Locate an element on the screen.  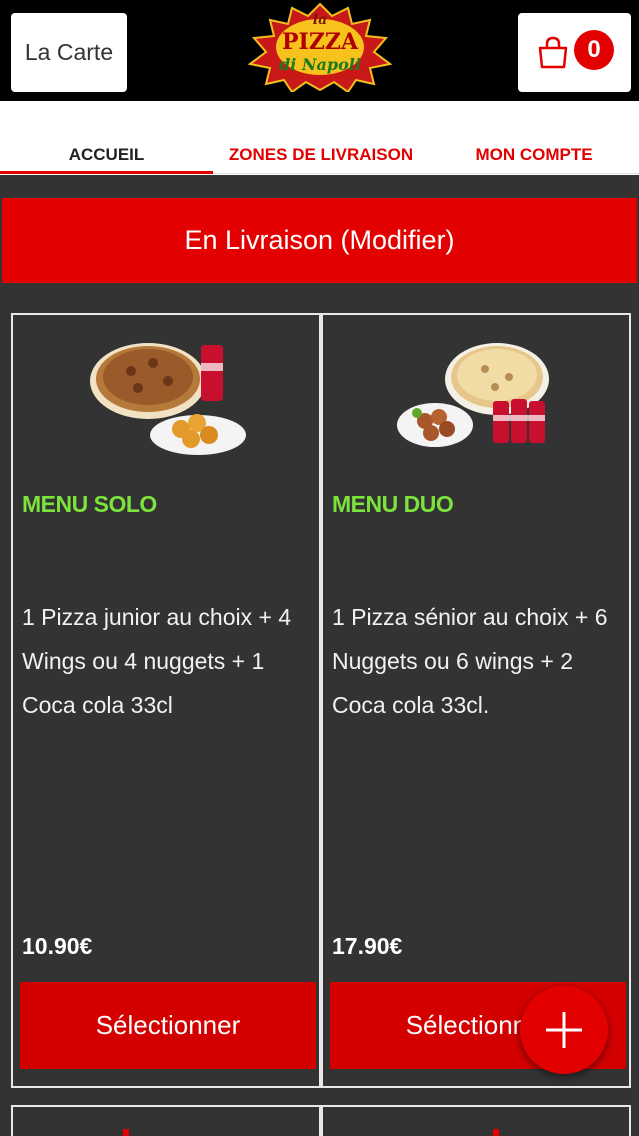
plus-icon is located at coordinates (564, 1030).